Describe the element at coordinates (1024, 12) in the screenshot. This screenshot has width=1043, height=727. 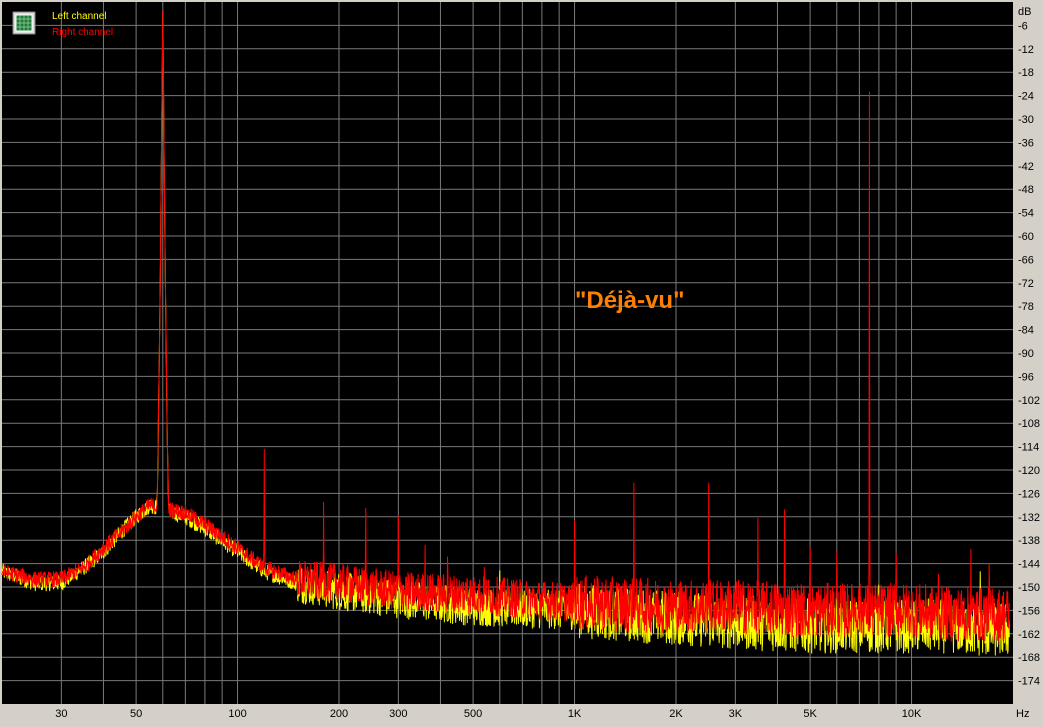
I see `y-unit-label: dB` at that location.